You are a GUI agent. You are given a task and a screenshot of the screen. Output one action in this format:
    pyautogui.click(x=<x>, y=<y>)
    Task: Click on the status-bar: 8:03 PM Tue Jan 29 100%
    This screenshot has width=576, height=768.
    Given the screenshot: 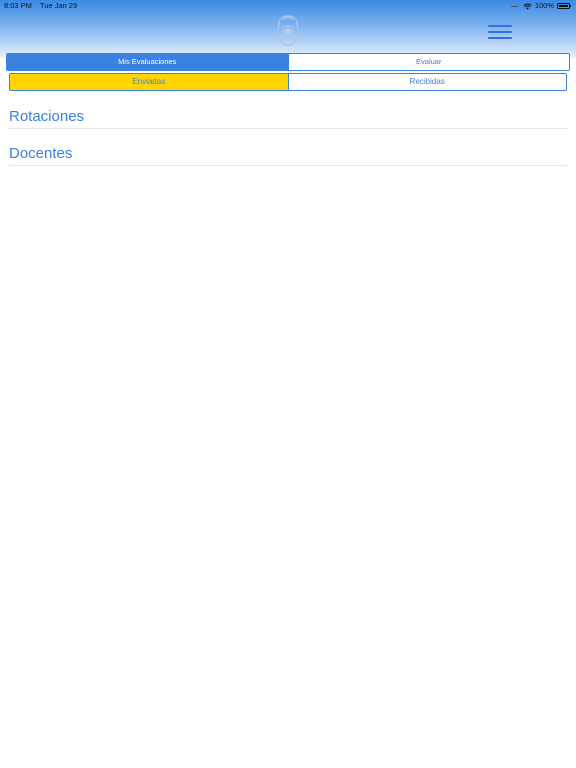 What is the action you would take?
    pyautogui.click(x=288, y=6)
    